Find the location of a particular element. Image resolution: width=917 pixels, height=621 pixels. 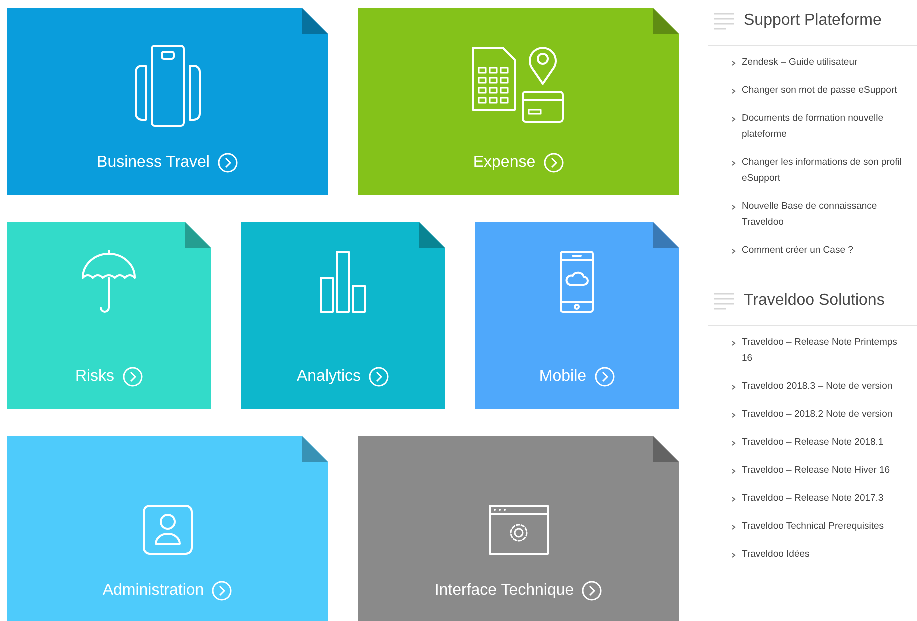

sidebar-link: Traveldoo 2018.3 – Note de version is located at coordinates (826, 387).